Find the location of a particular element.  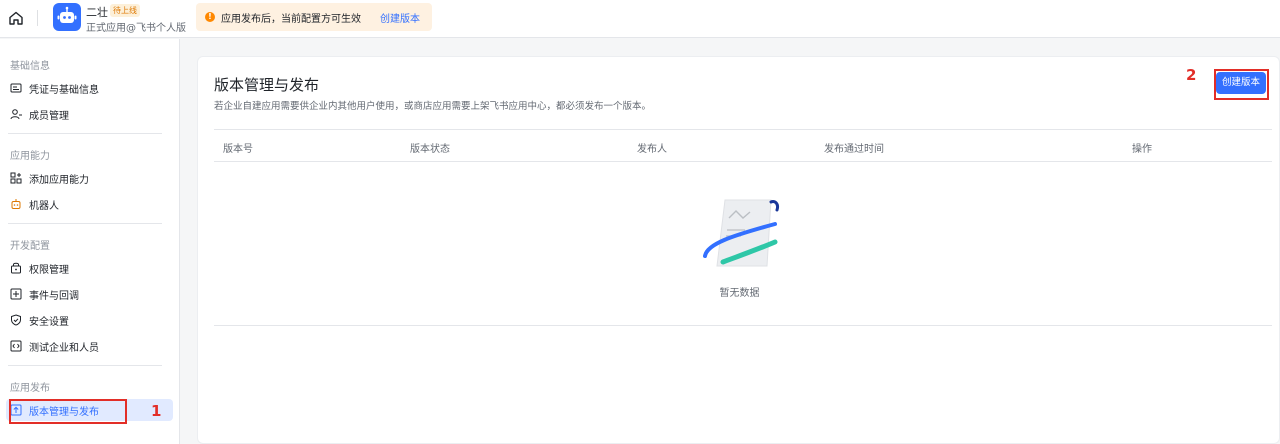

group-title-basic: 基础信息 is located at coordinates (30, 66).